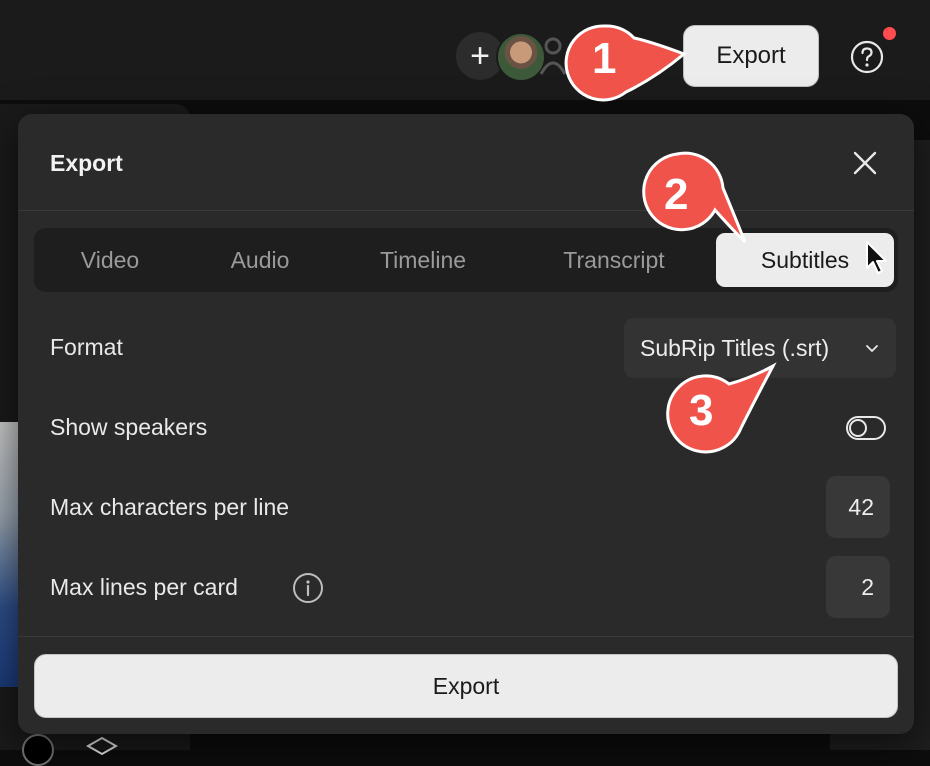 The image size is (930, 766). I want to click on tab-audio: Audio, so click(260, 260).